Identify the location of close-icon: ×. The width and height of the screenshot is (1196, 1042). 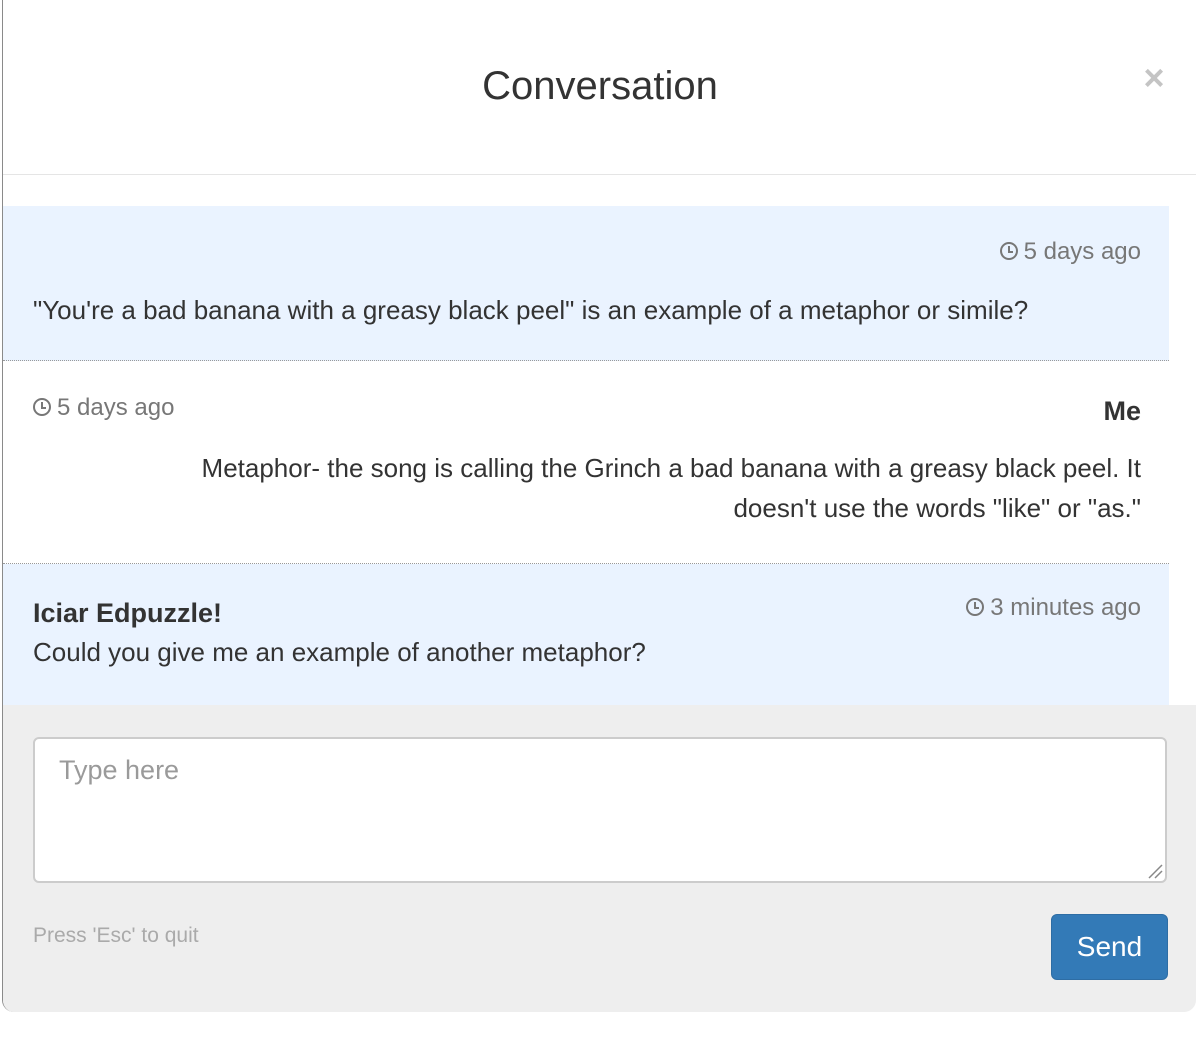
(1154, 77).